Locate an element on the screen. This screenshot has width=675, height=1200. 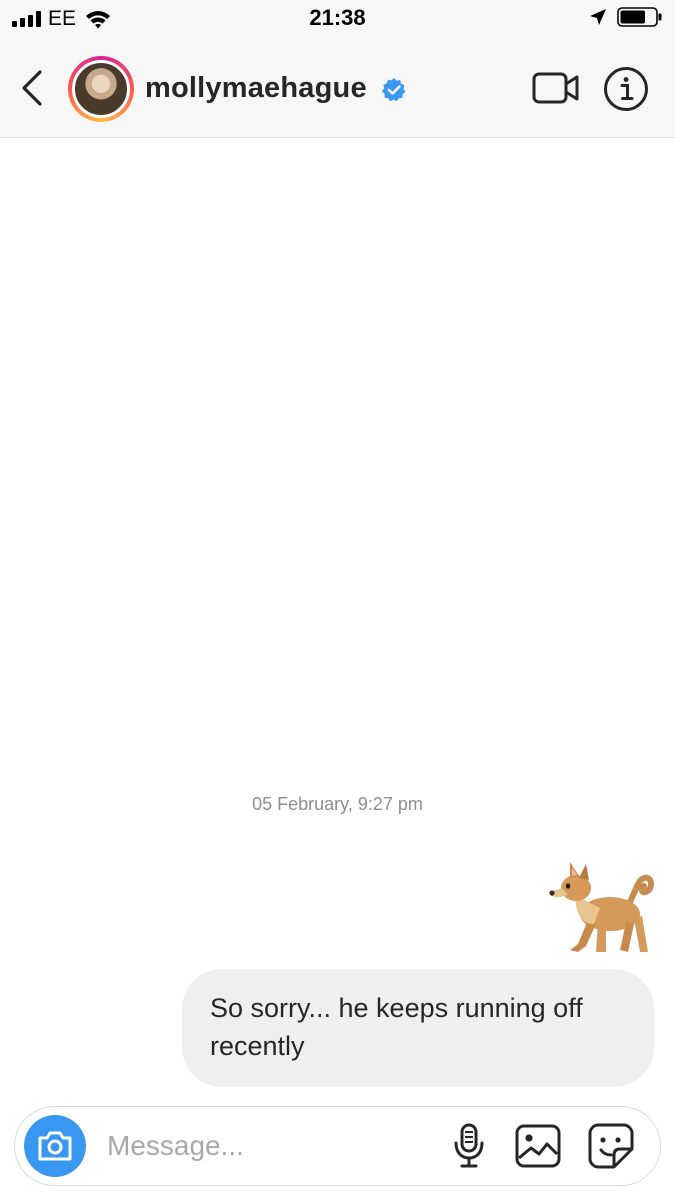
chat-header: mollymaehague is located at coordinates (337, 88).